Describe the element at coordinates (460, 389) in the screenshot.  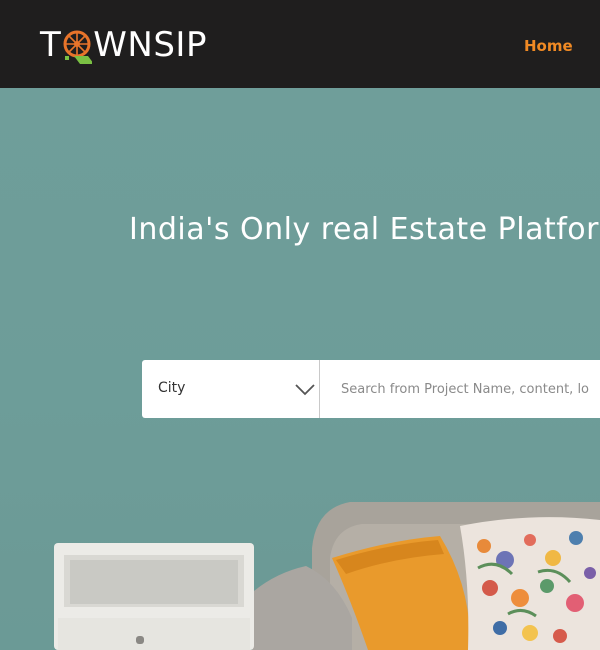
I see `search-input` at that location.